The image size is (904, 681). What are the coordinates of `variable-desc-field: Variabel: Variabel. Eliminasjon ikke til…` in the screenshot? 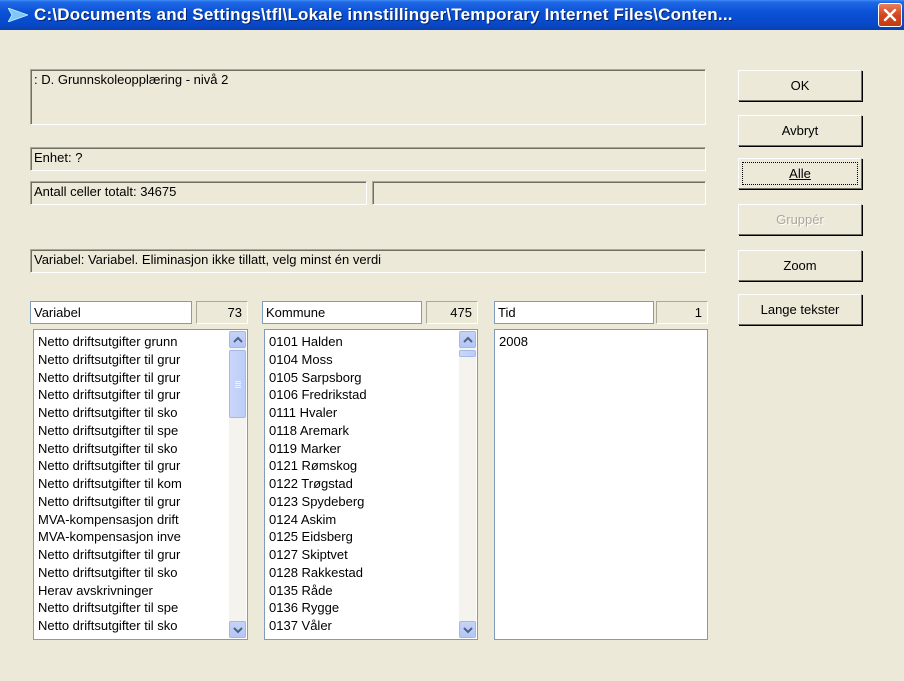 It's located at (368, 261).